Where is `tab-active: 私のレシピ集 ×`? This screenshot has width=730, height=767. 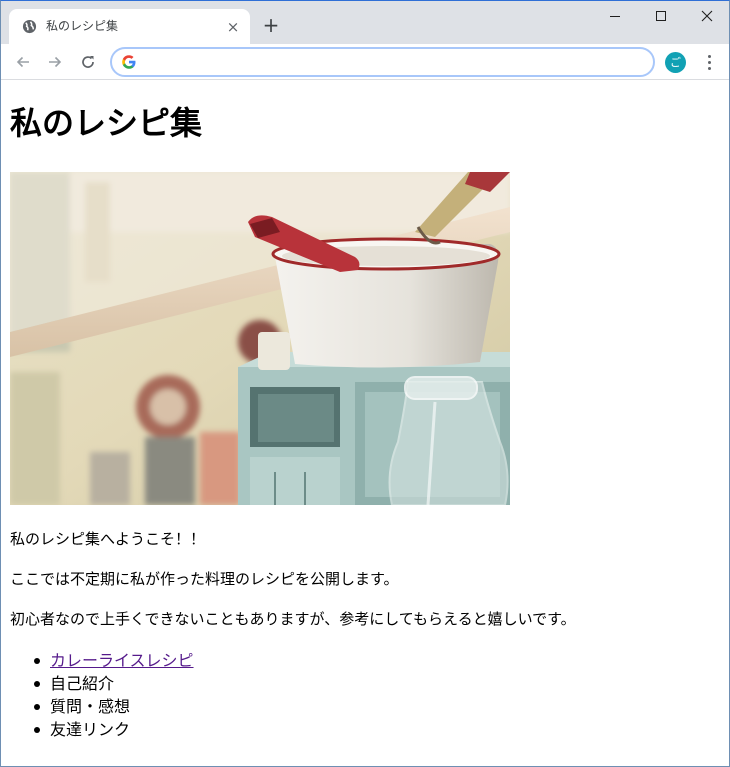
tab-active: 私のレシピ集 × is located at coordinates (129, 26).